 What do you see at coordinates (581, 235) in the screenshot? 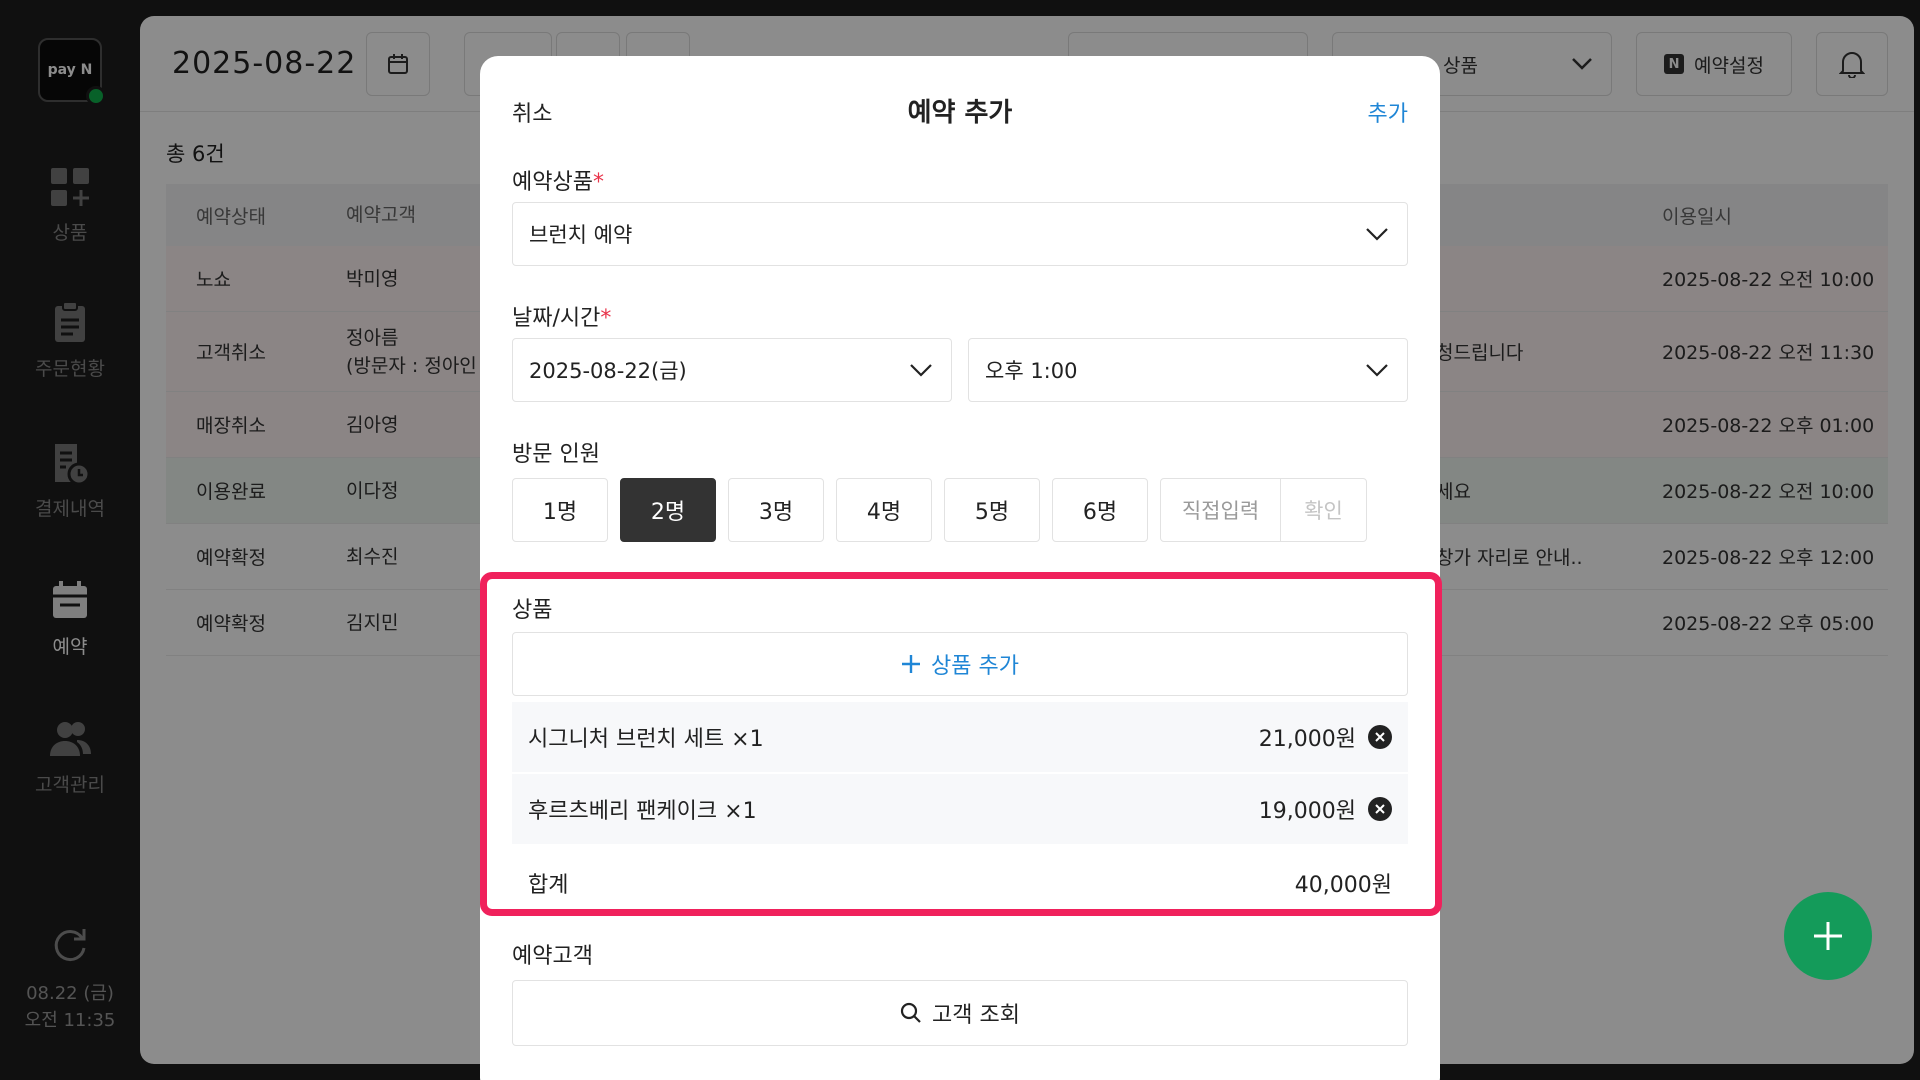
I see `product-select-value: 브런치 예약` at bounding box center [581, 235].